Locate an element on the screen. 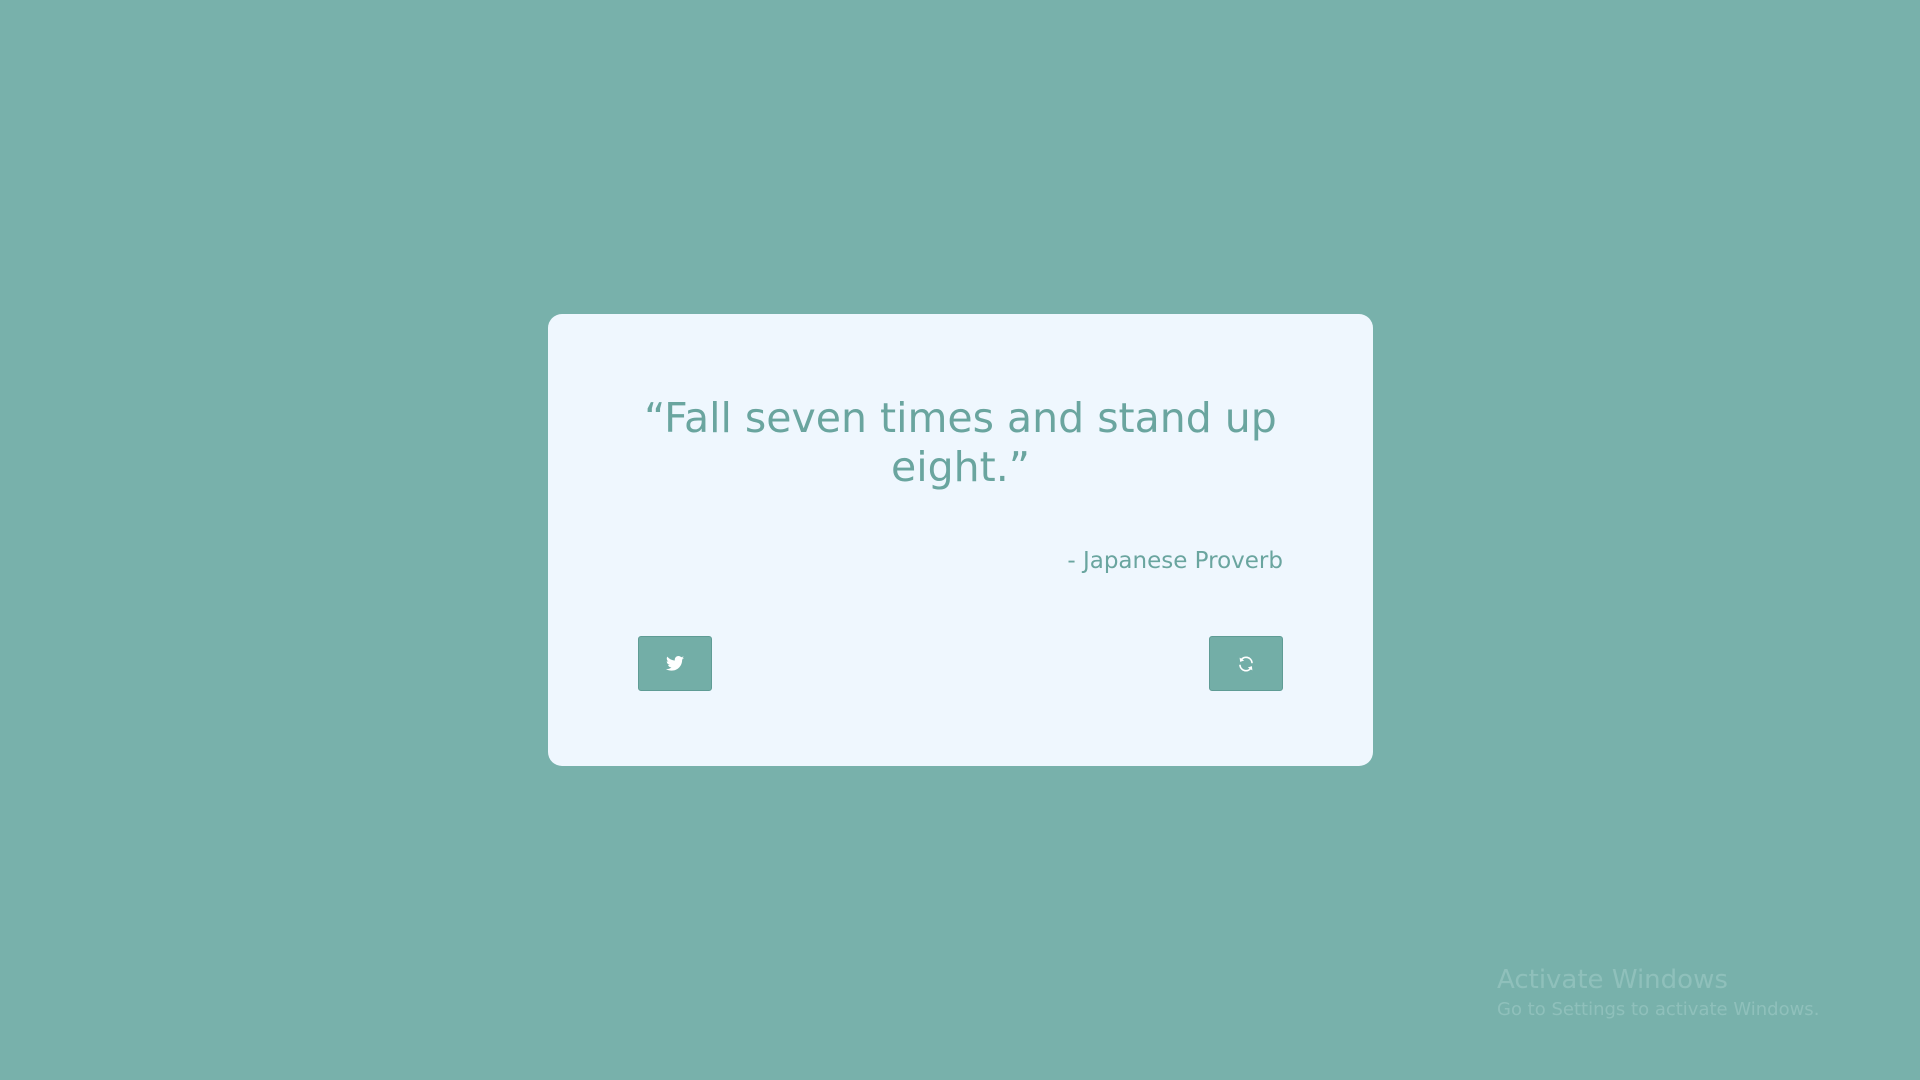 This screenshot has width=1920, height=1080. tweet-quote-button is located at coordinates (675, 663).